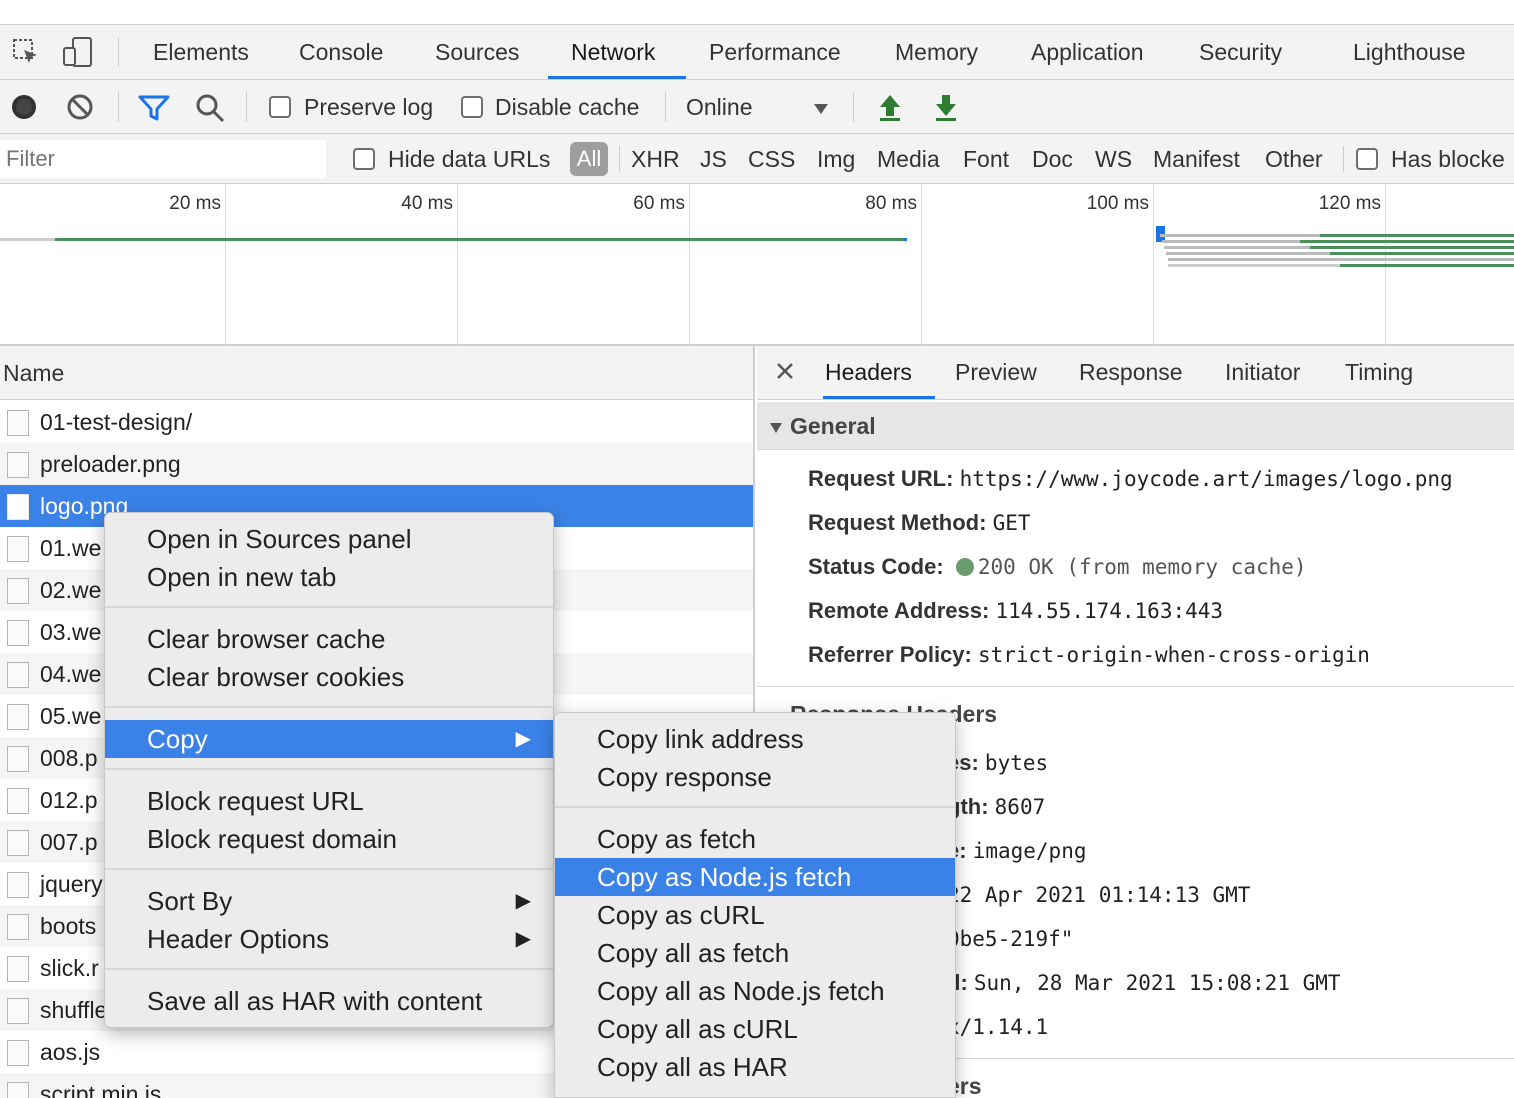 This screenshot has width=1514, height=1098. I want to click on tab-response: Response, so click(1131, 372).